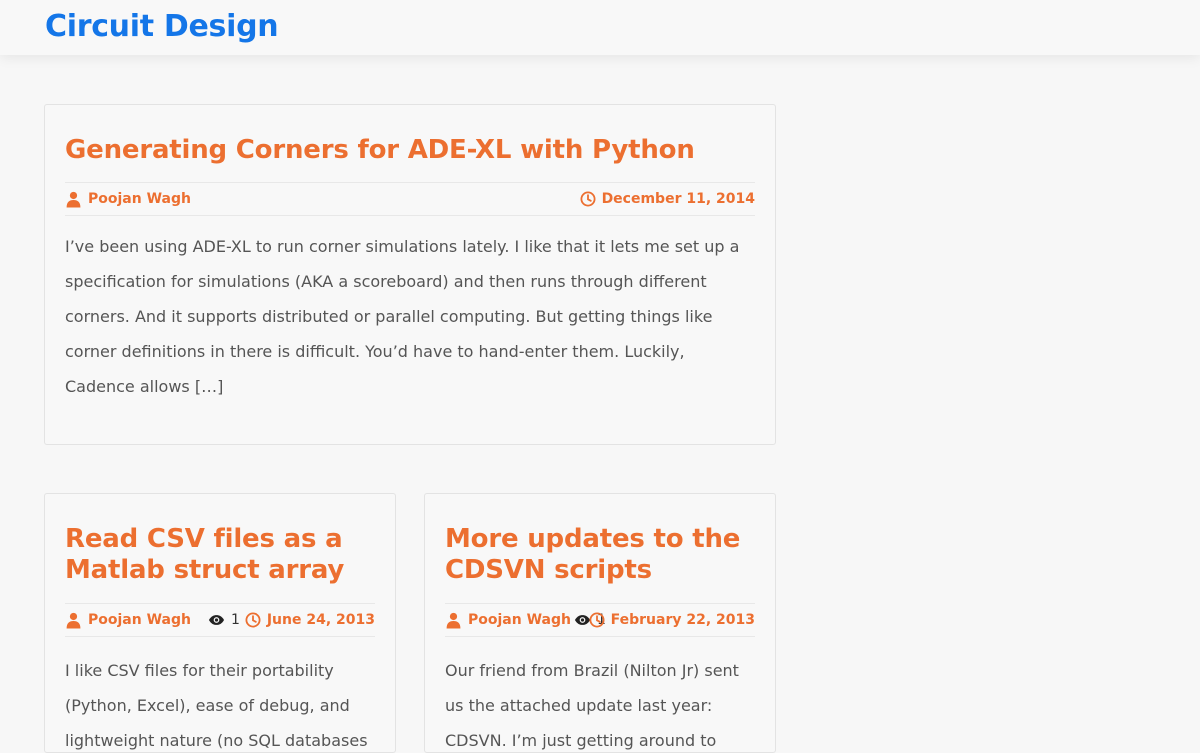  What do you see at coordinates (601, 555) in the screenshot?
I see `post-title: More updates to the CDSVN scripts` at bounding box center [601, 555].